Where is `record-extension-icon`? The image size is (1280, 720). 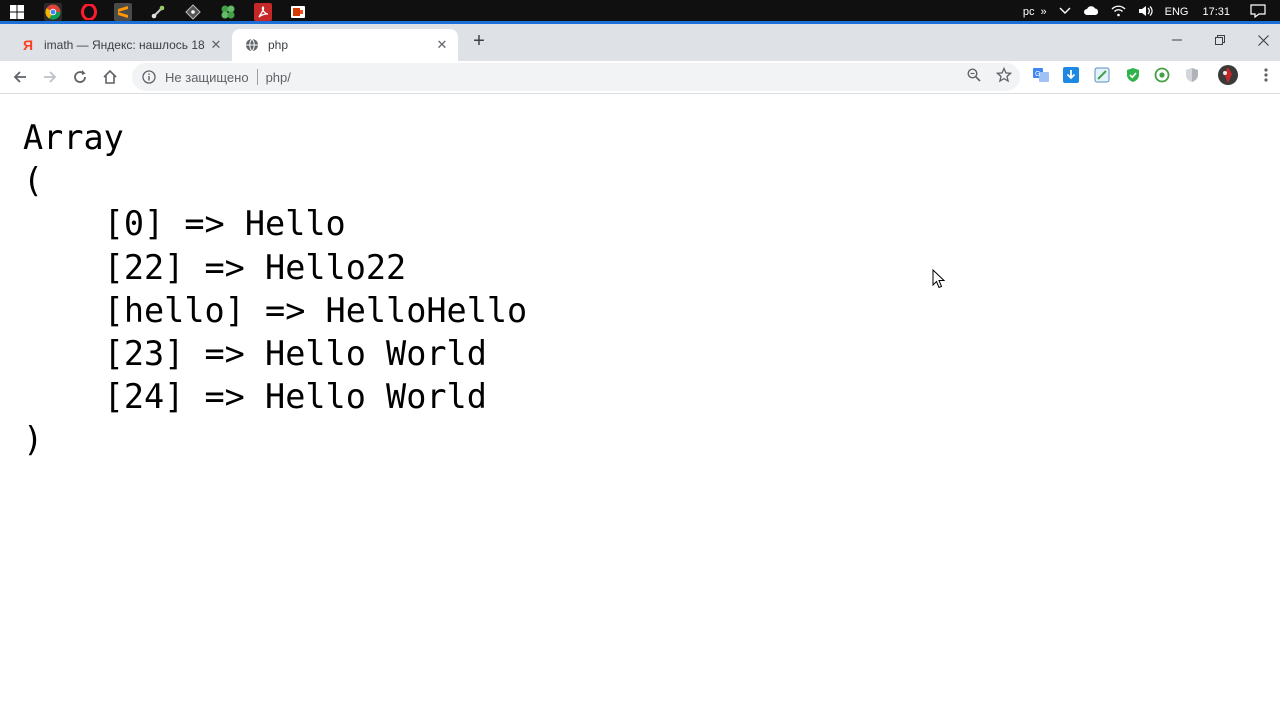 record-extension-icon is located at coordinates (1162, 75).